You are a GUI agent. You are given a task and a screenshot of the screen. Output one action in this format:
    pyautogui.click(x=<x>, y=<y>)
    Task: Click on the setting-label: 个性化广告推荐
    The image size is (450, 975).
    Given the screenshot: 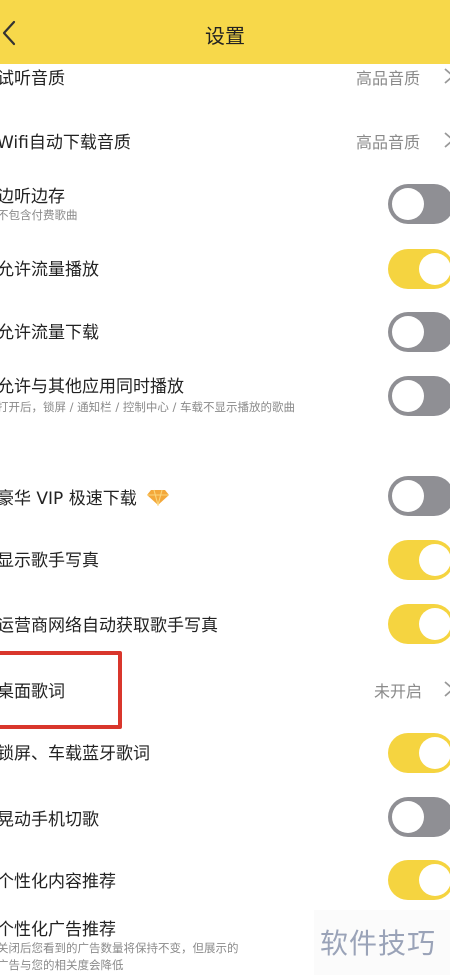 What is the action you would take?
    pyautogui.click(x=58, y=930)
    